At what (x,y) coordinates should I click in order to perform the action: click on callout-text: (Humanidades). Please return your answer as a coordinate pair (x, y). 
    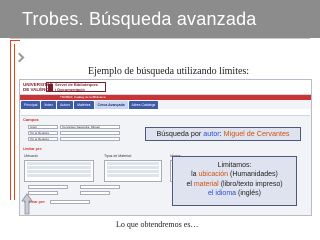
    Looking at the image, I should click on (254, 175).